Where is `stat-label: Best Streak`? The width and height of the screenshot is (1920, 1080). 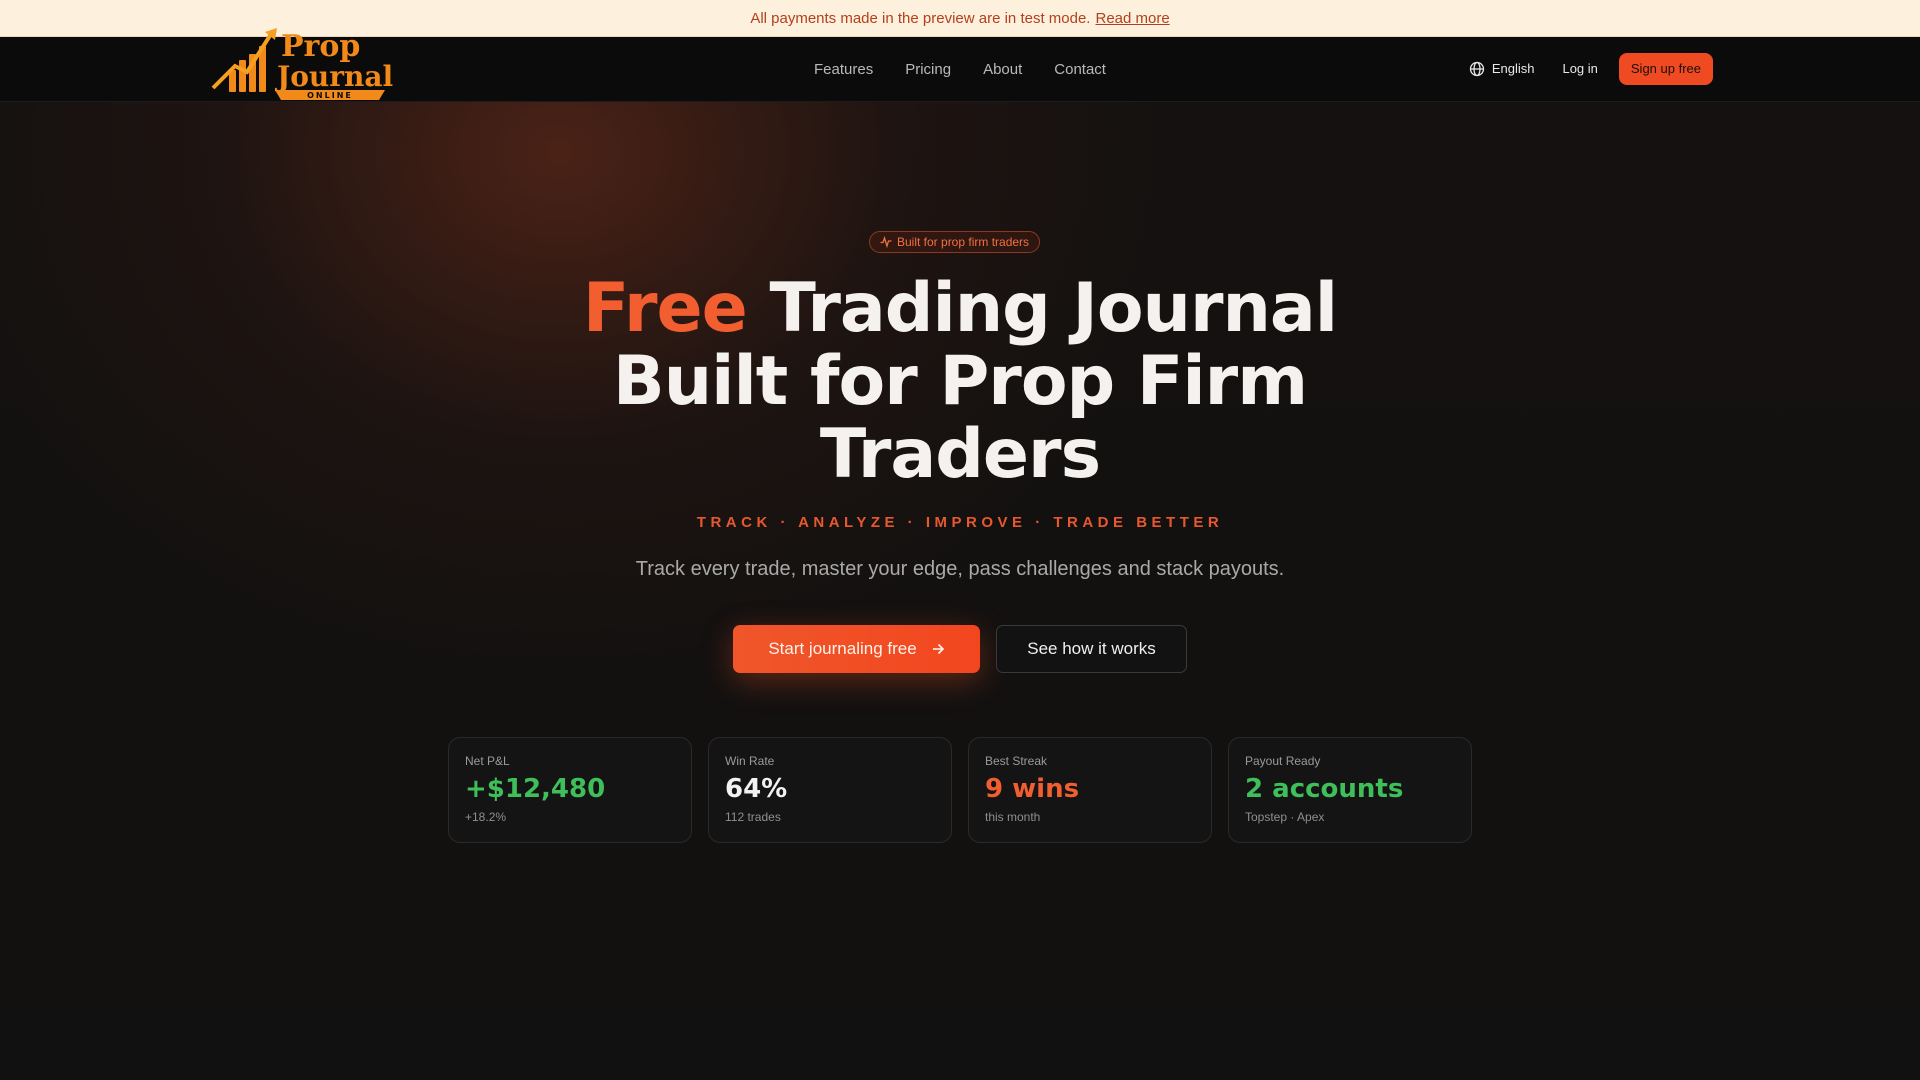 stat-label: Best Streak is located at coordinates (1016, 761).